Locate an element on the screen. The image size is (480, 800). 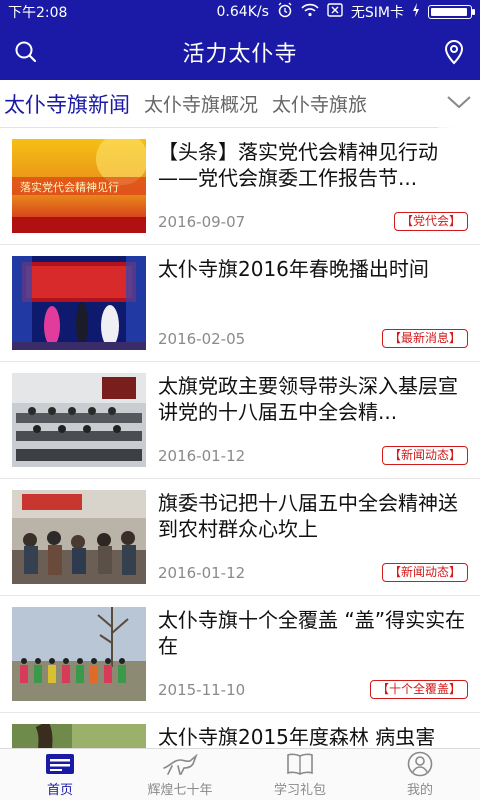
nav-home-label: 首页 is located at coordinates (59, 790).